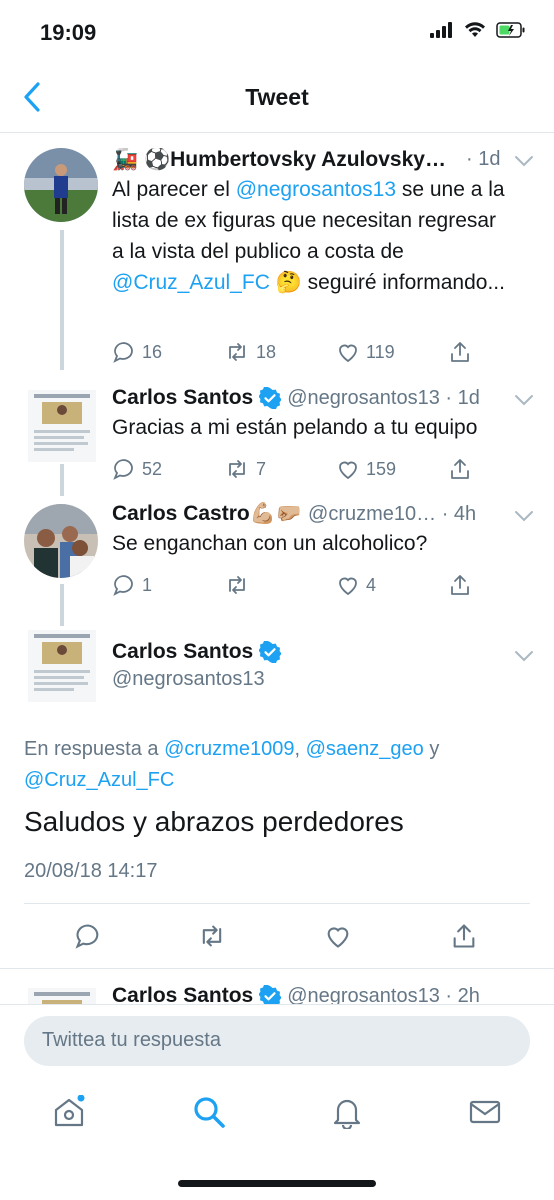 The image size is (554, 1200). I want to click on retweet-count: 18, so click(266, 351).